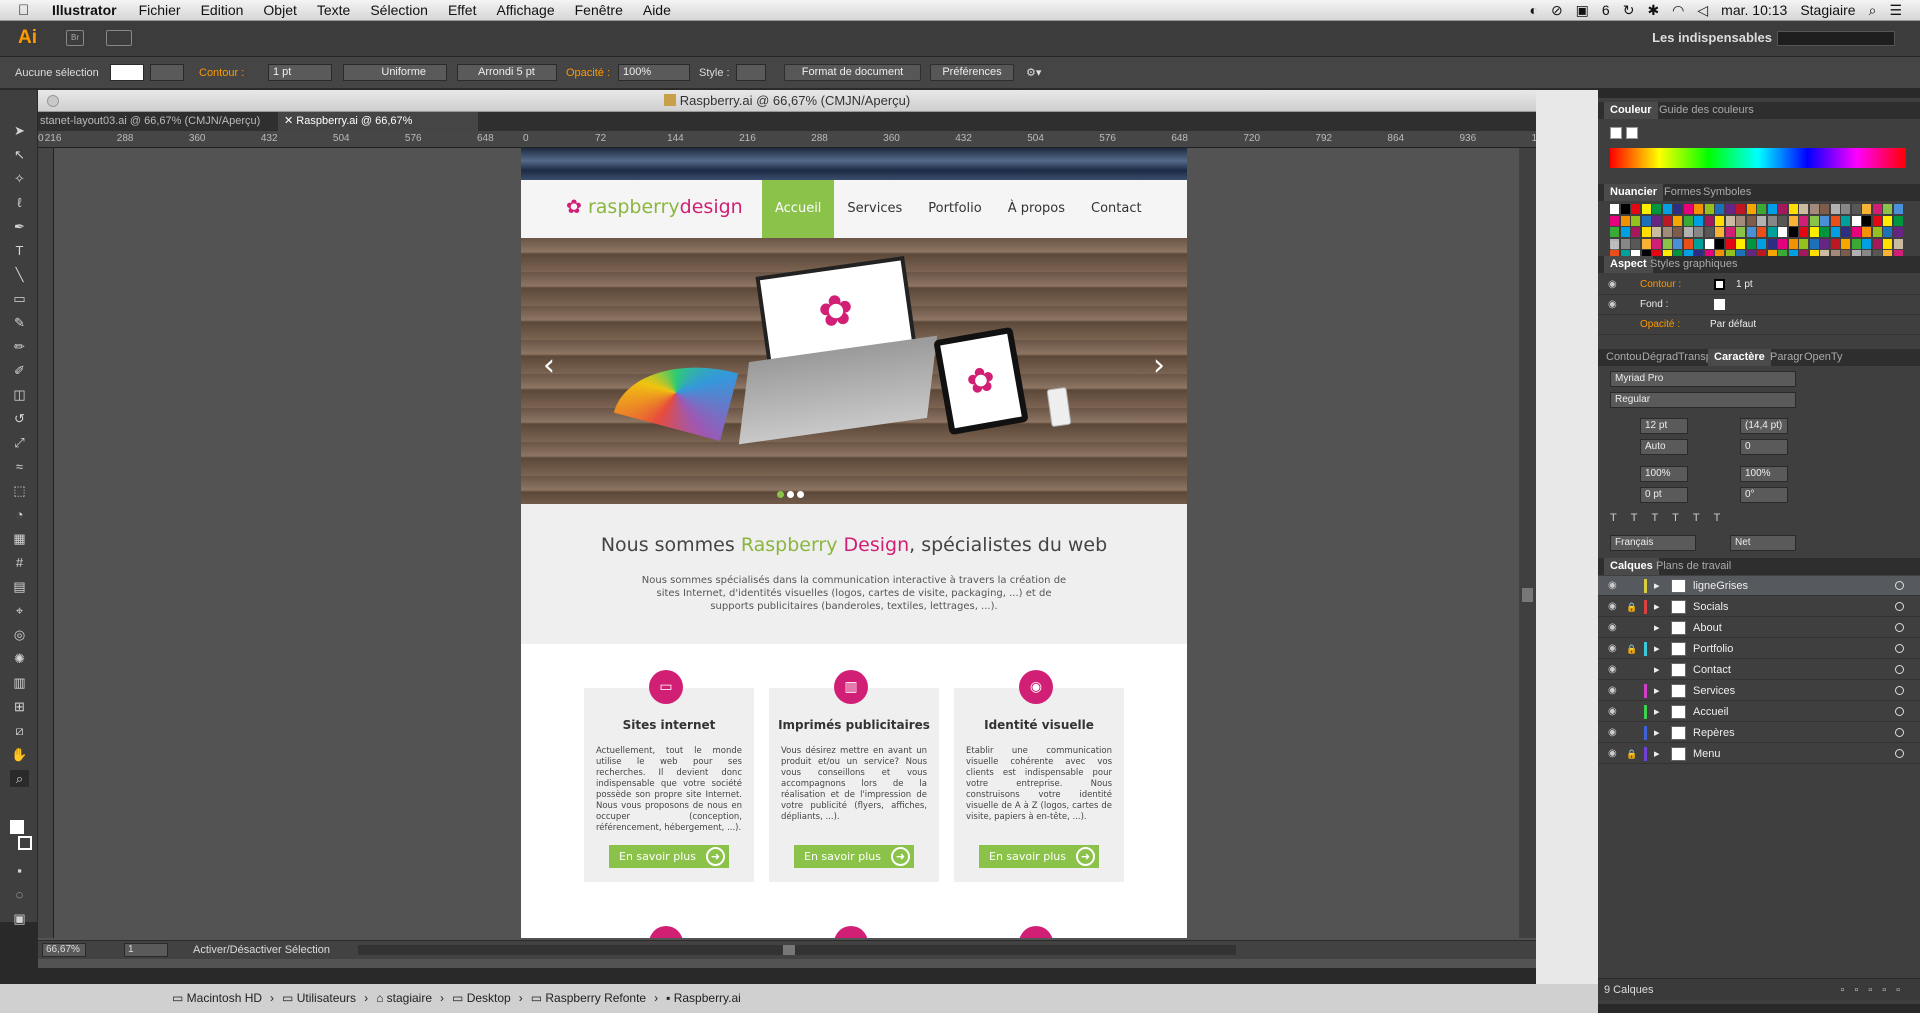 This screenshot has height=1013, width=1920. I want to click on screen-mode-icon: ▣, so click(19, 918).